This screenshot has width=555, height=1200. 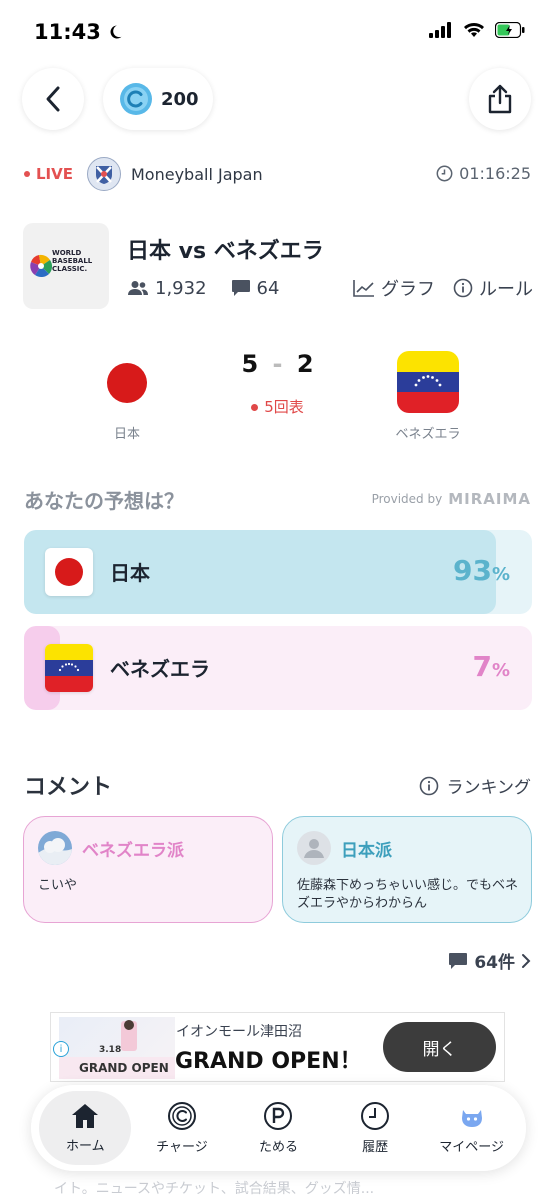 What do you see at coordinates (471, 1118) in the screenshot?
I see `mascot-icon` at bounding box center [471, 1118].